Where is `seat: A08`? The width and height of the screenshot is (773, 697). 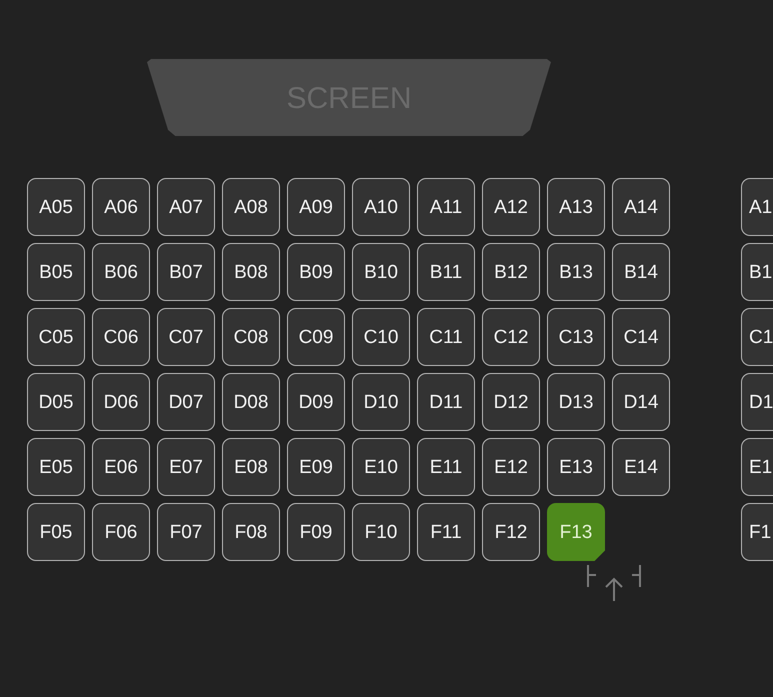 seat: A08 is located at coordinates (251, 207).